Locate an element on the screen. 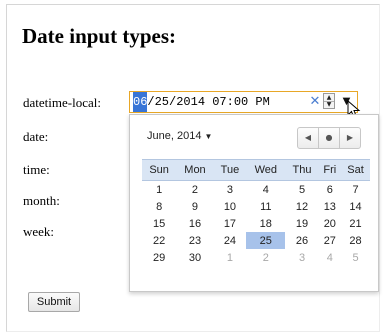  calendar-nav: ◀ ● ▶ is located at coordinates (329, 138).